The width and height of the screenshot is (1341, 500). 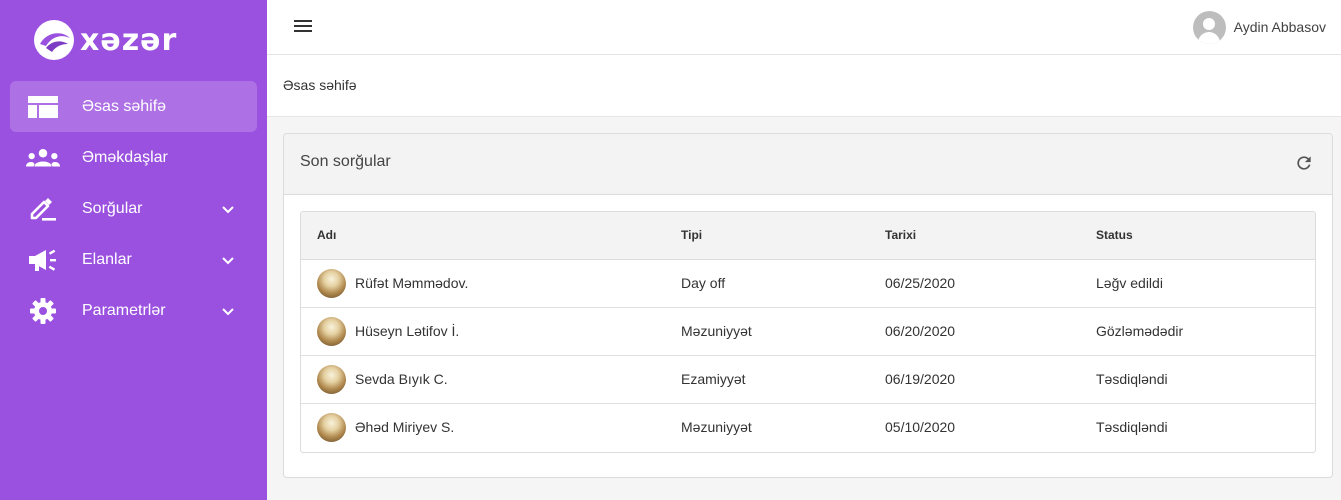 What do you see at coordinates (407, 331) in the screenshot?
I see `employee-name: Hüseyn Lətifov İ.` at bounding box center [407, 331].